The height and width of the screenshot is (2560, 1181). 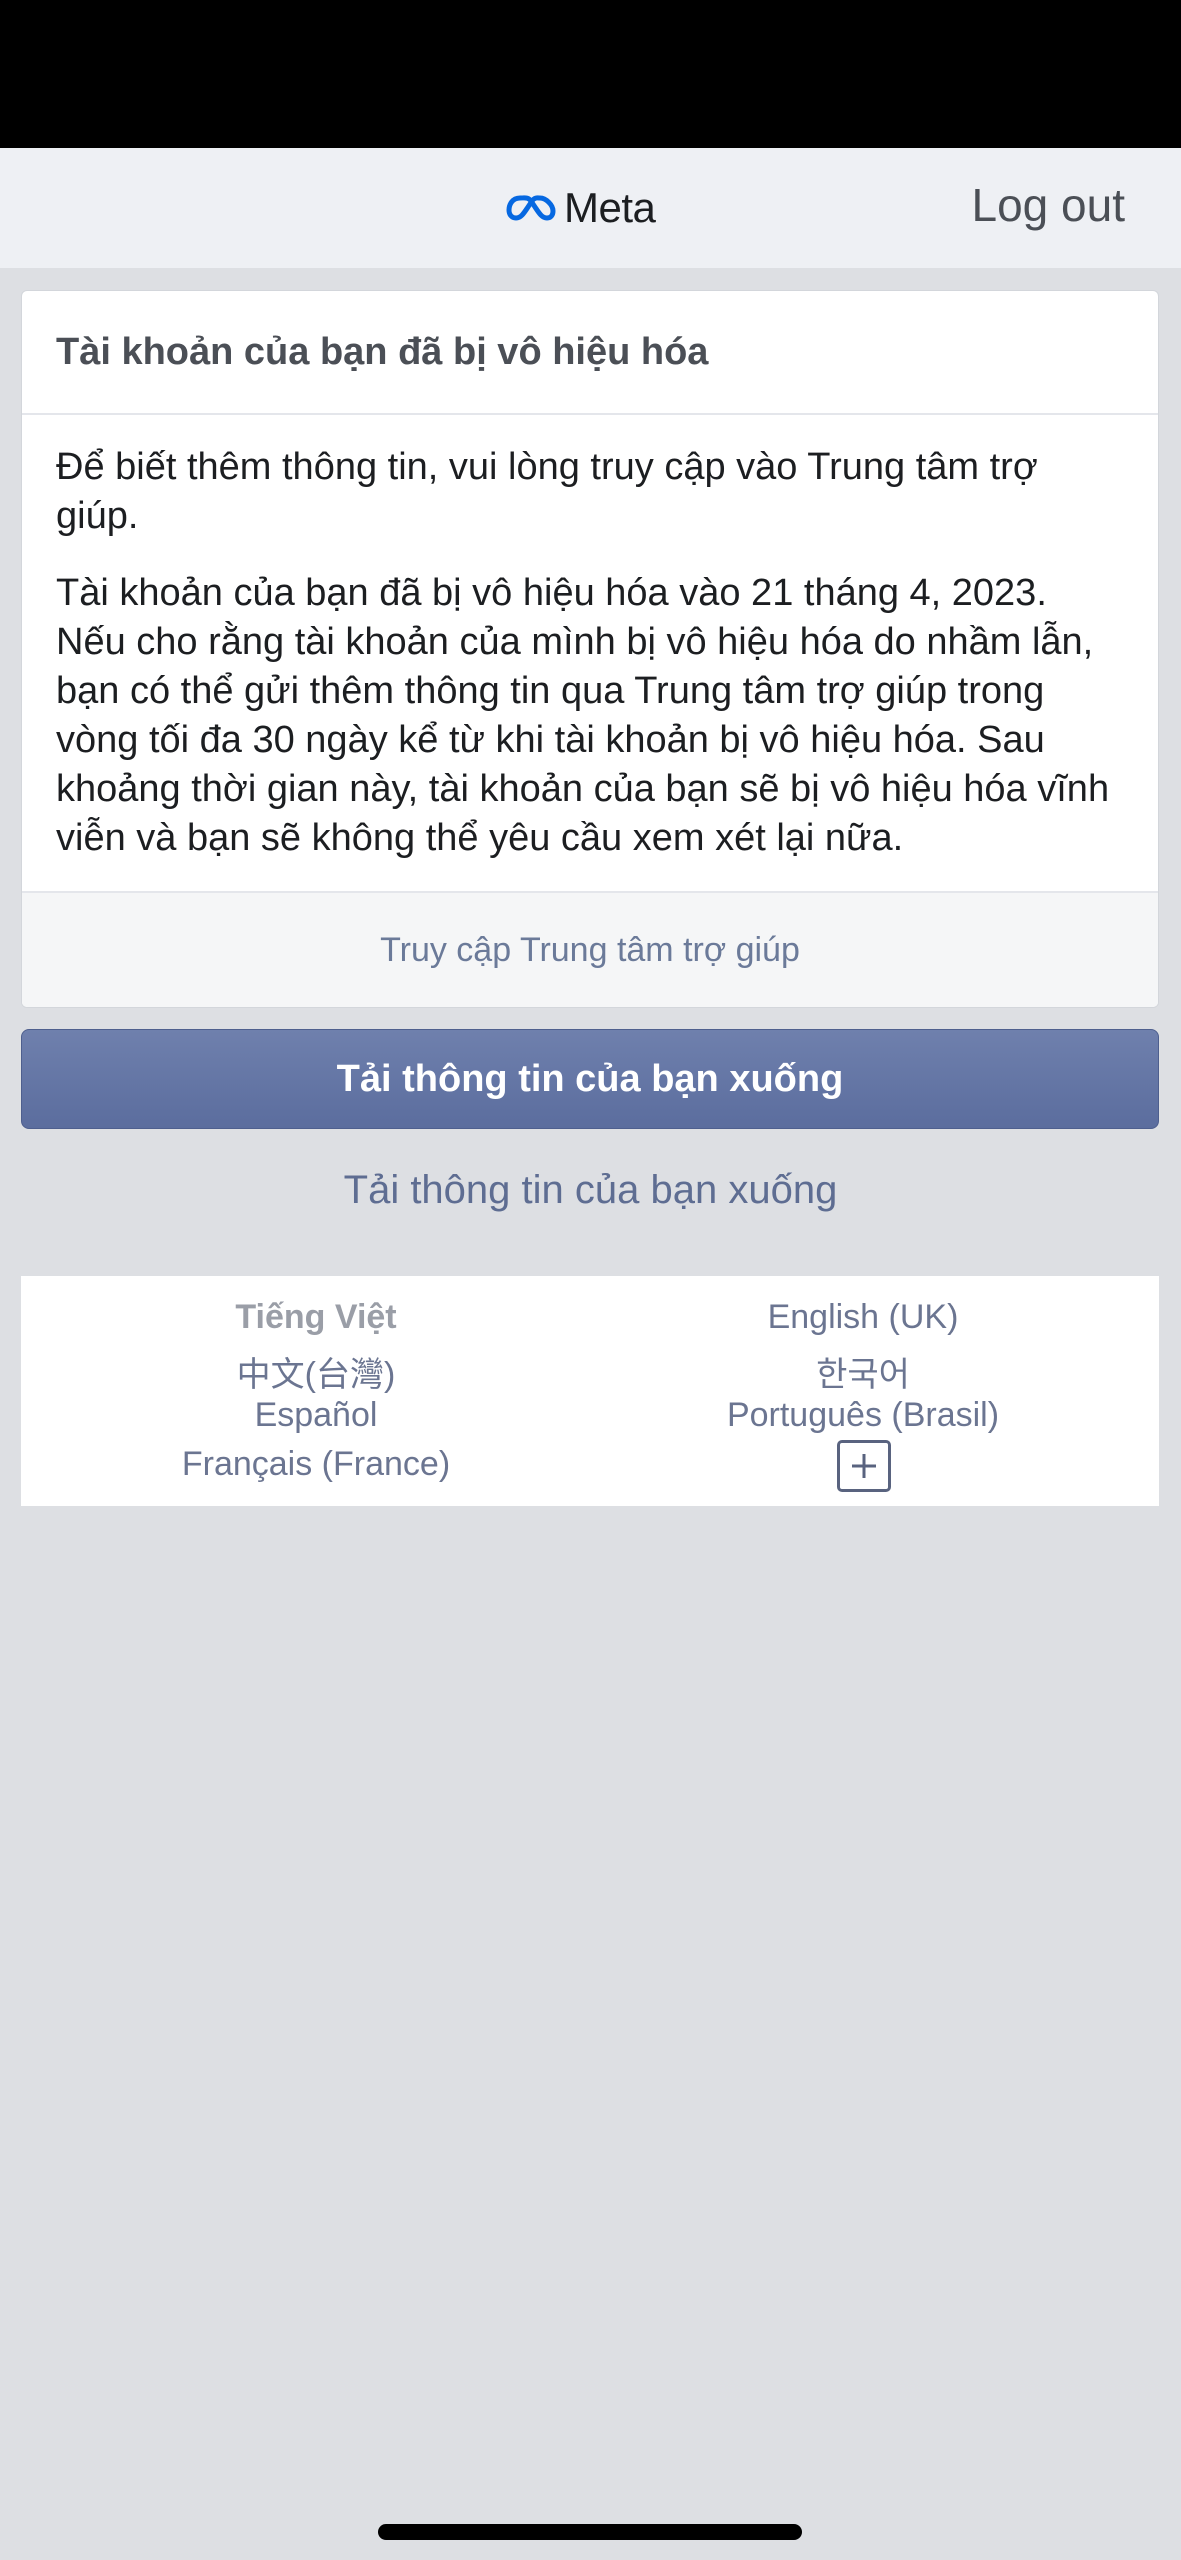 I want to click on language-current: Tiếng Việt, so click(x=316, y=1317).